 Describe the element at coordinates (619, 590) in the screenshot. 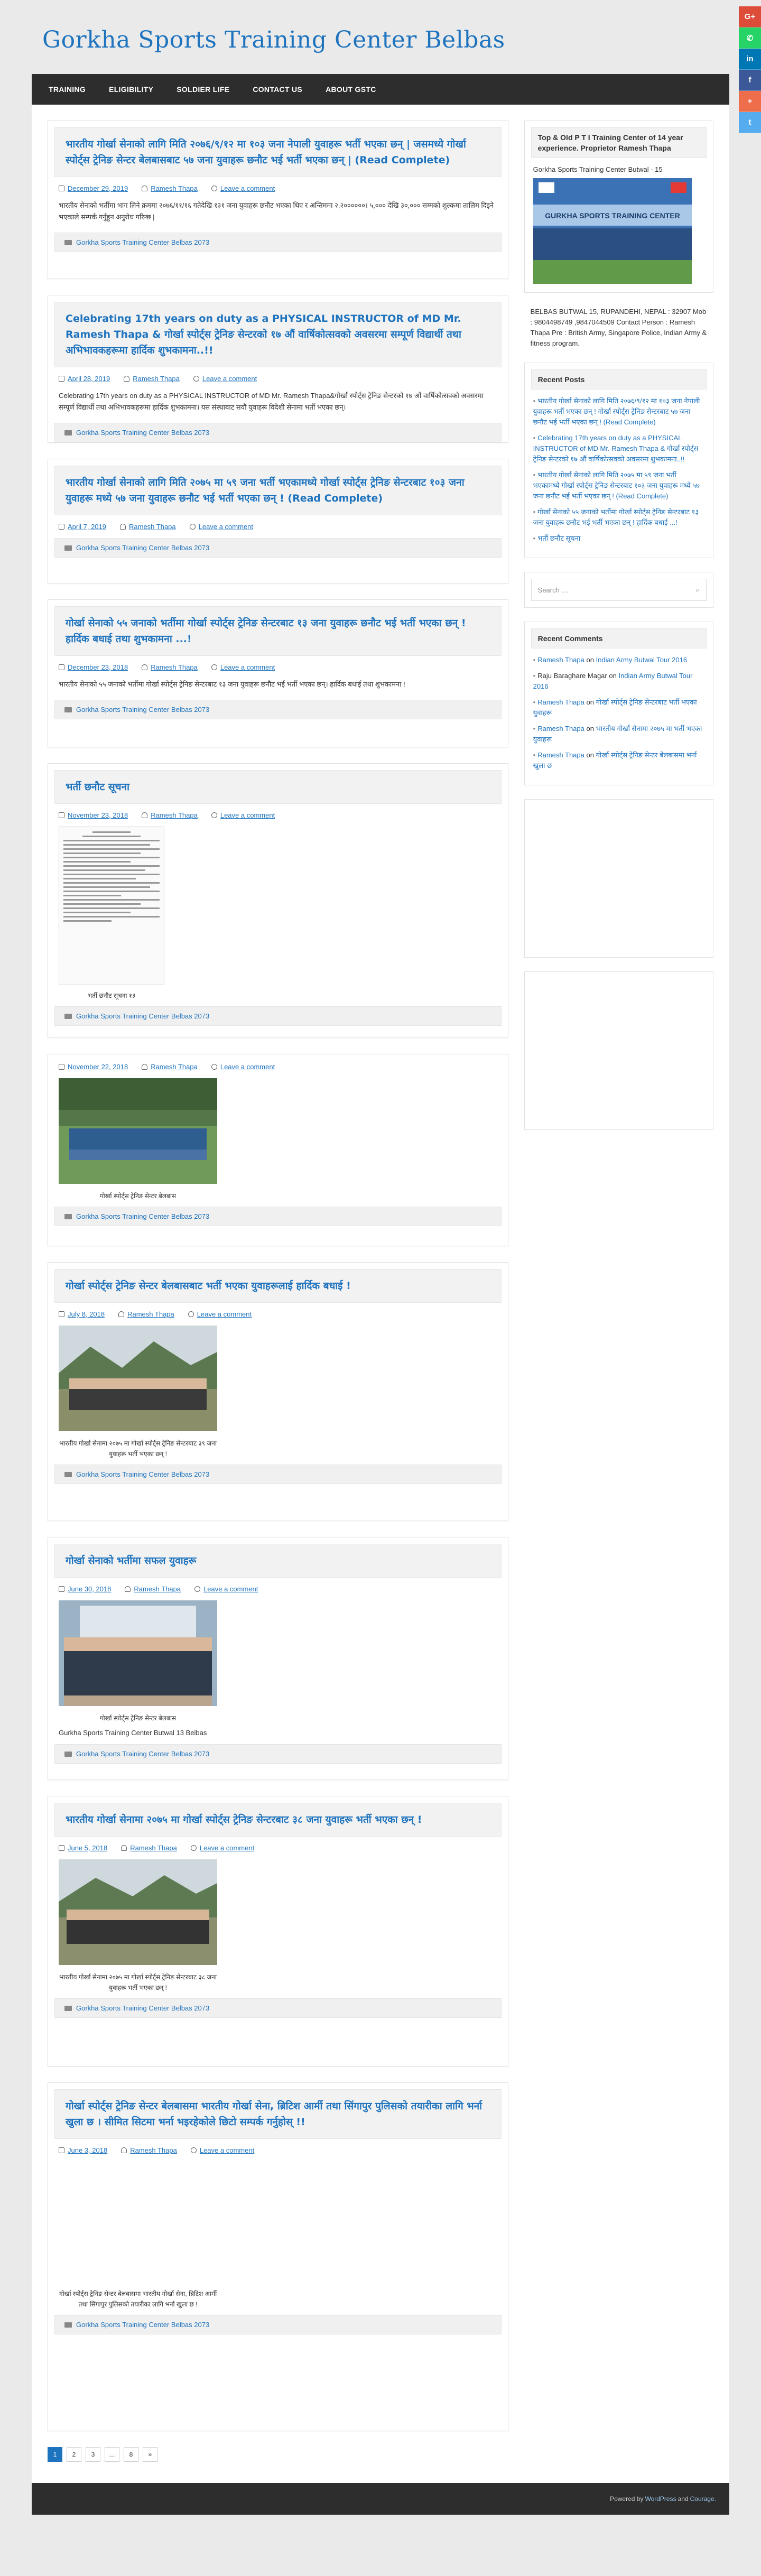

I see `search-input: Search … ⌕` at that location.